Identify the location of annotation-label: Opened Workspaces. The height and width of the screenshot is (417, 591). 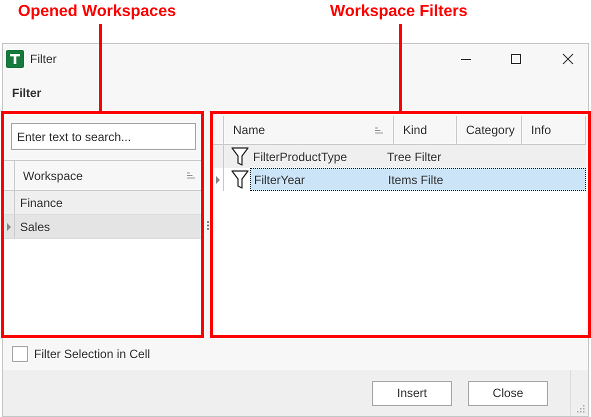
(97, 12).